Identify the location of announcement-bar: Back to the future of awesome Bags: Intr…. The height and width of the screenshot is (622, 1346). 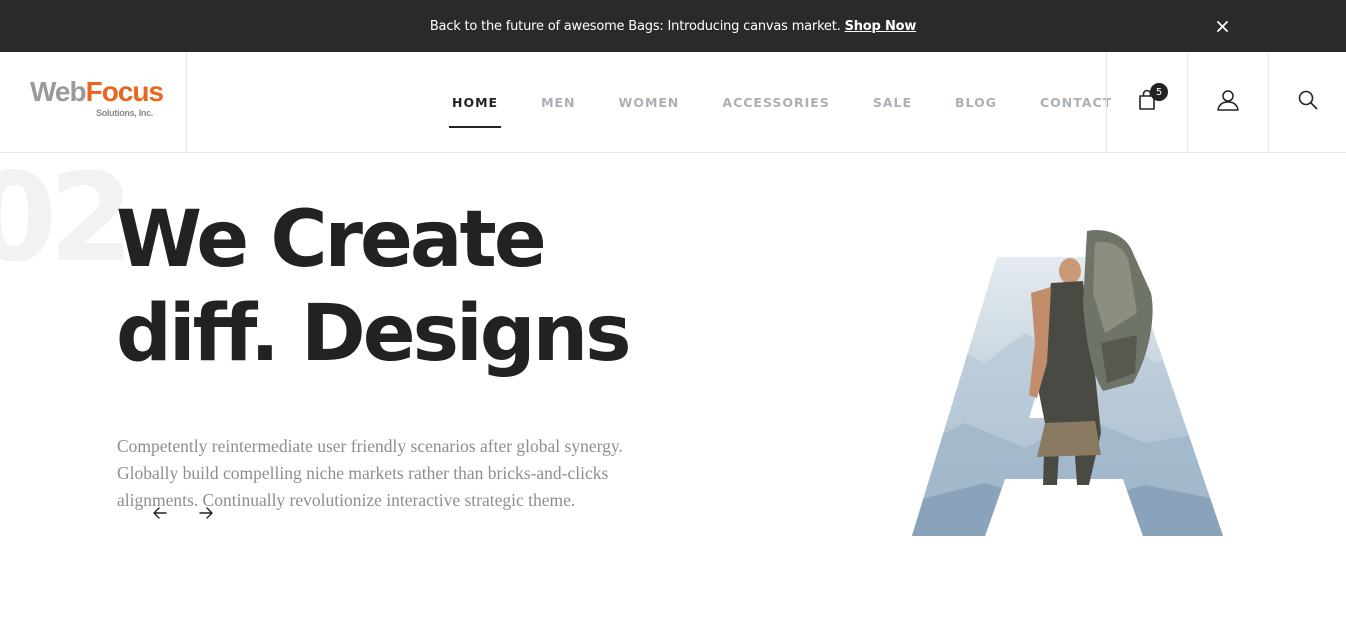
(673, 26).